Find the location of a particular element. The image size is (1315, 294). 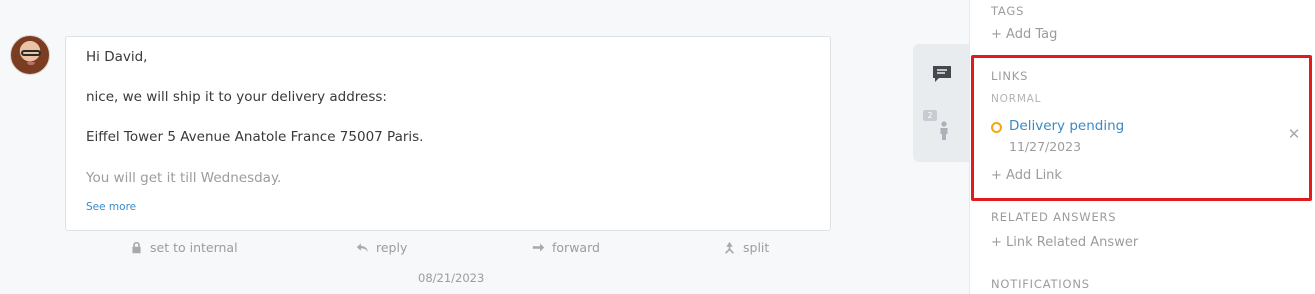

forward-arrow-icon is located at coordinates (538, 247).